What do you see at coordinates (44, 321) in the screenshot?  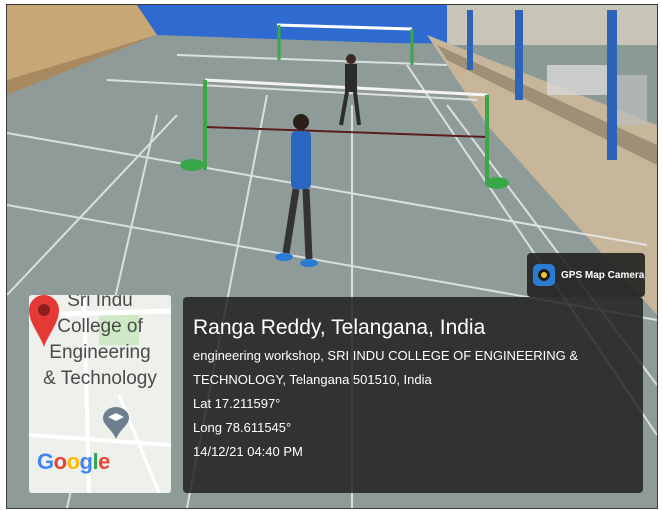 I see `map-pin-icon` at bounding box center [44, 321].